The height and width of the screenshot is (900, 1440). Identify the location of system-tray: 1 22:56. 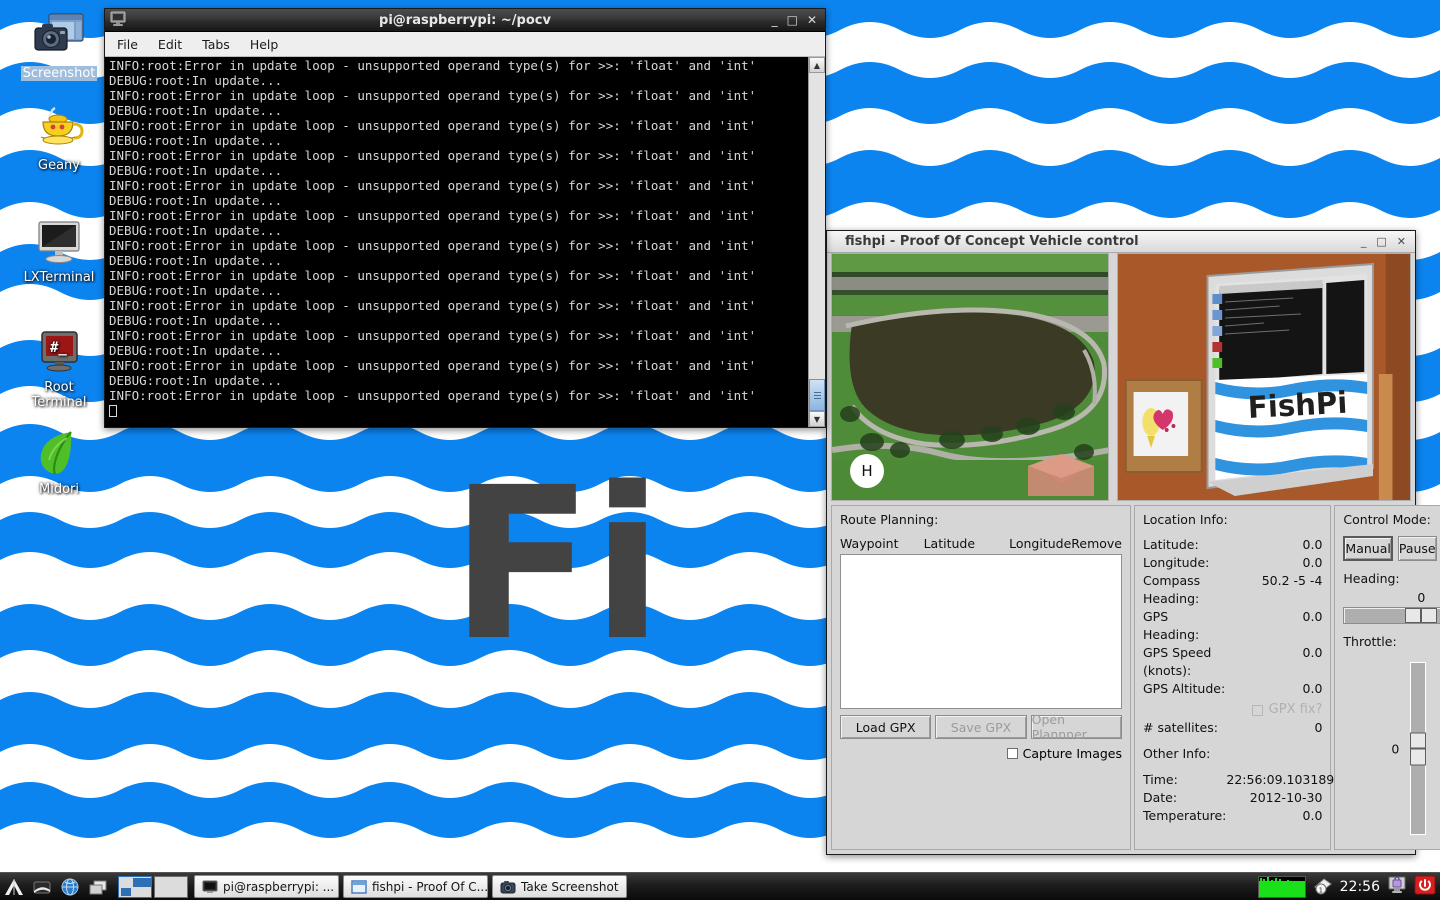
(1348, 886).